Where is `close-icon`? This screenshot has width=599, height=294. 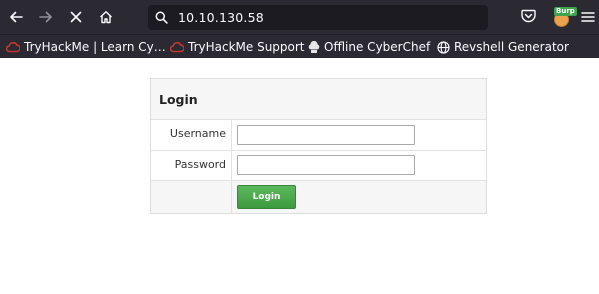
close-icon is located at coordinates (76, 17).